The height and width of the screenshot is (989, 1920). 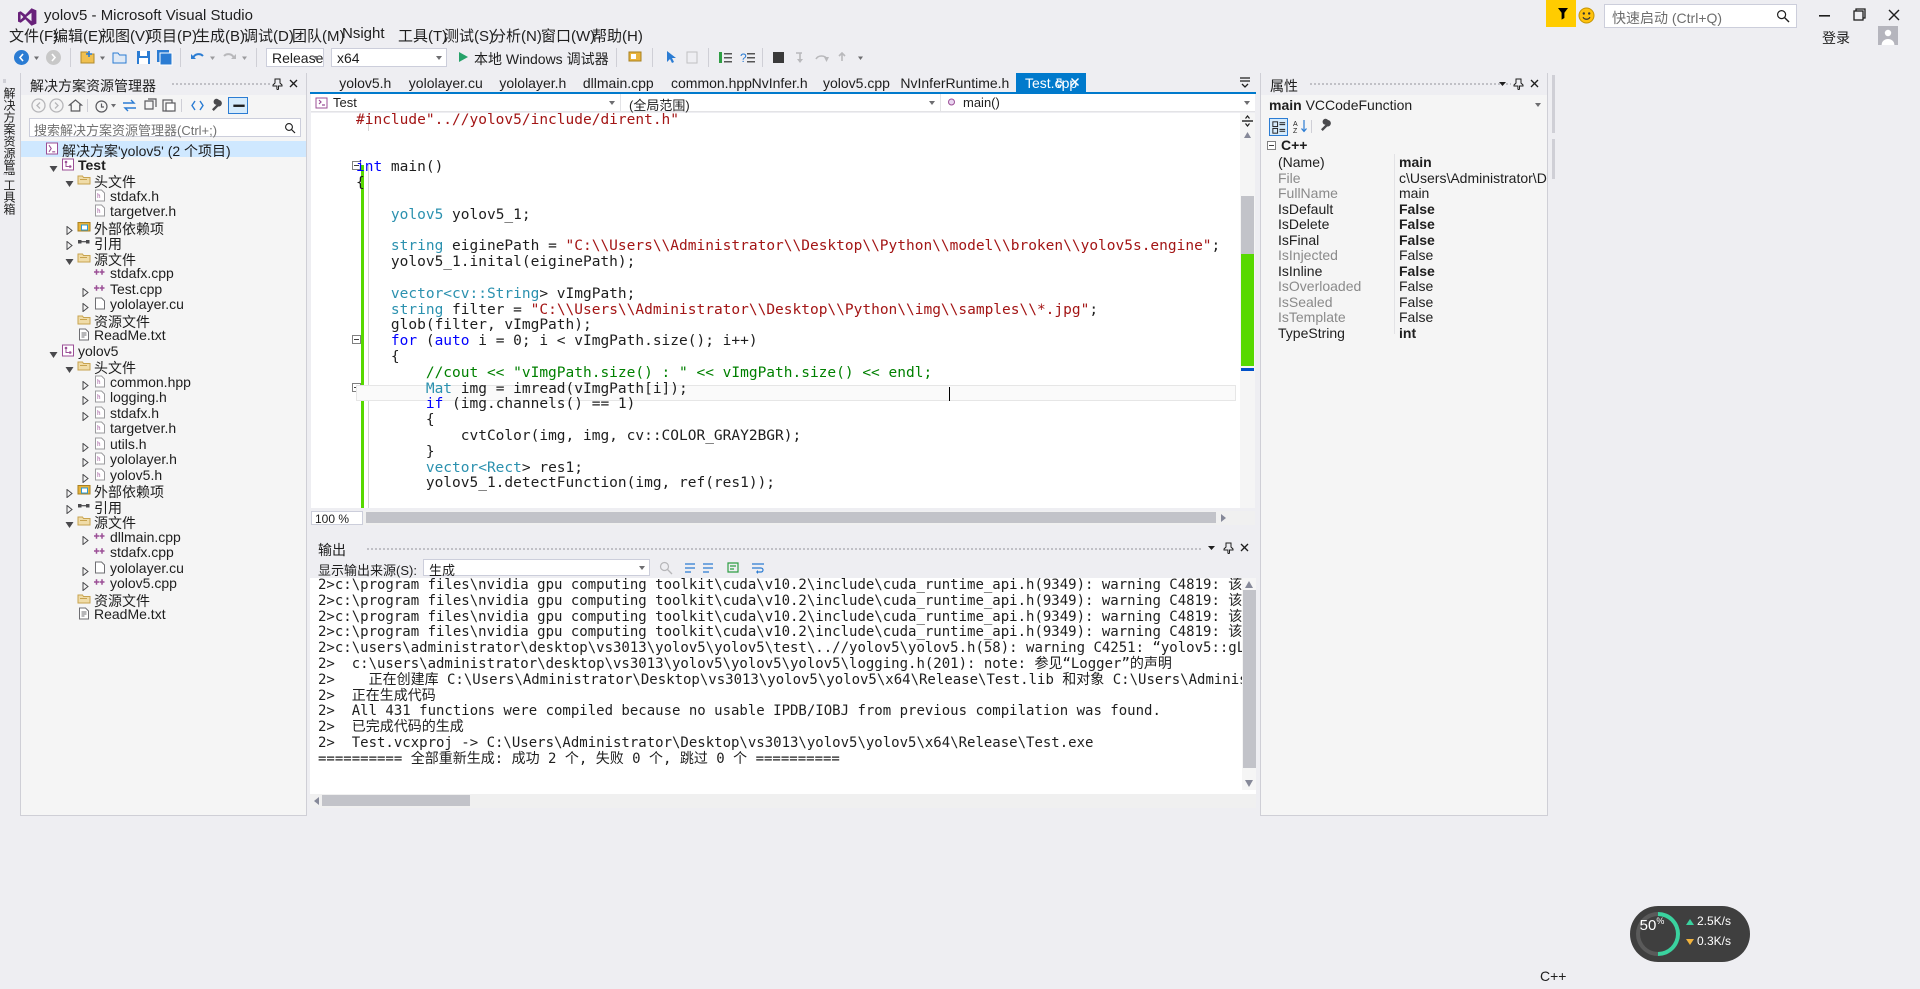 I want to click on undo-dropdown-icon, so click(x=212, y=57).